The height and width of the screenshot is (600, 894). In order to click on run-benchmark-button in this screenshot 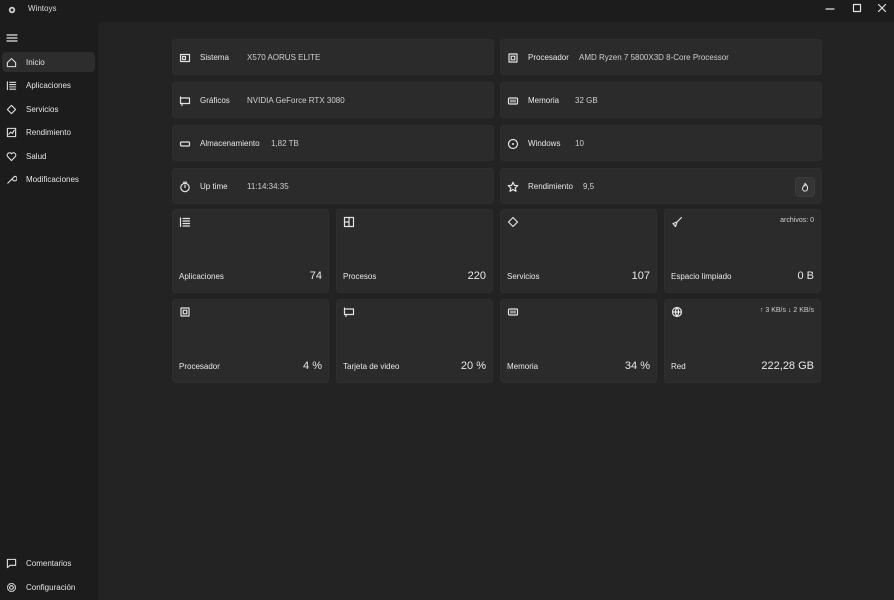, I will do `click(805, 187)`.